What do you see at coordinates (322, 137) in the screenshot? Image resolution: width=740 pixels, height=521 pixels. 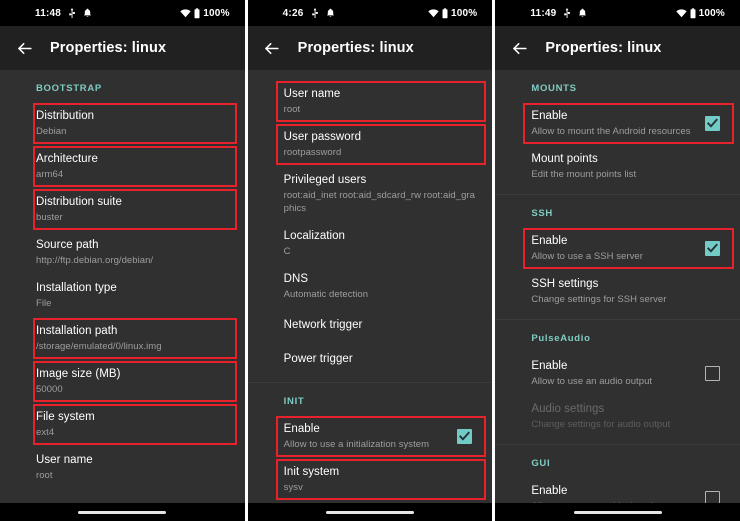 I see `list-item-title: User password` at bounding box center [322, 137].